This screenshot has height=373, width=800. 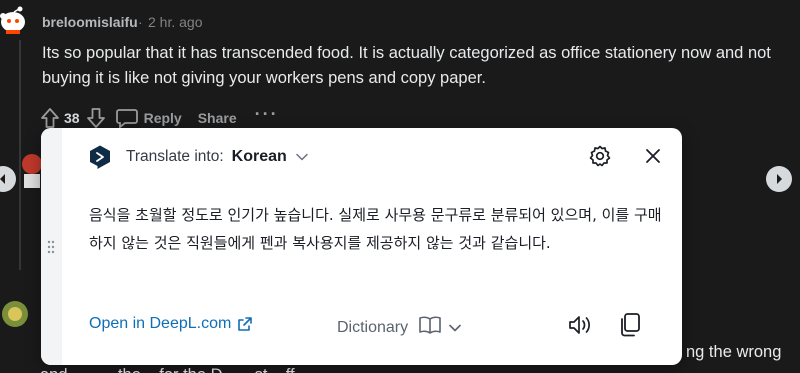 I want to click on dictionary-label: Dictionary, so click(x=373, y=327).